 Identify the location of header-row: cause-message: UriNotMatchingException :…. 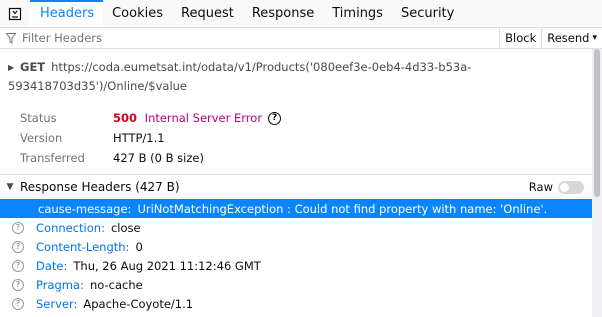
(296, 208).